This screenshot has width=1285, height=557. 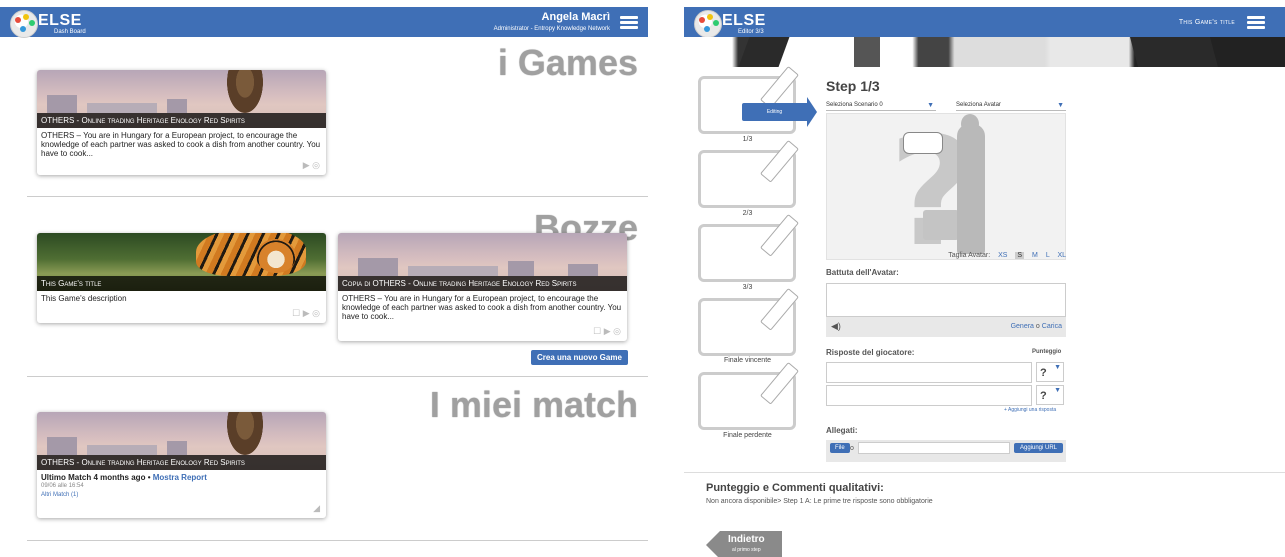 What do you see at coordinates (746, 550) in the screenshot?
I see `back-sublabel: al primo step` at bounding box center [746, 550].